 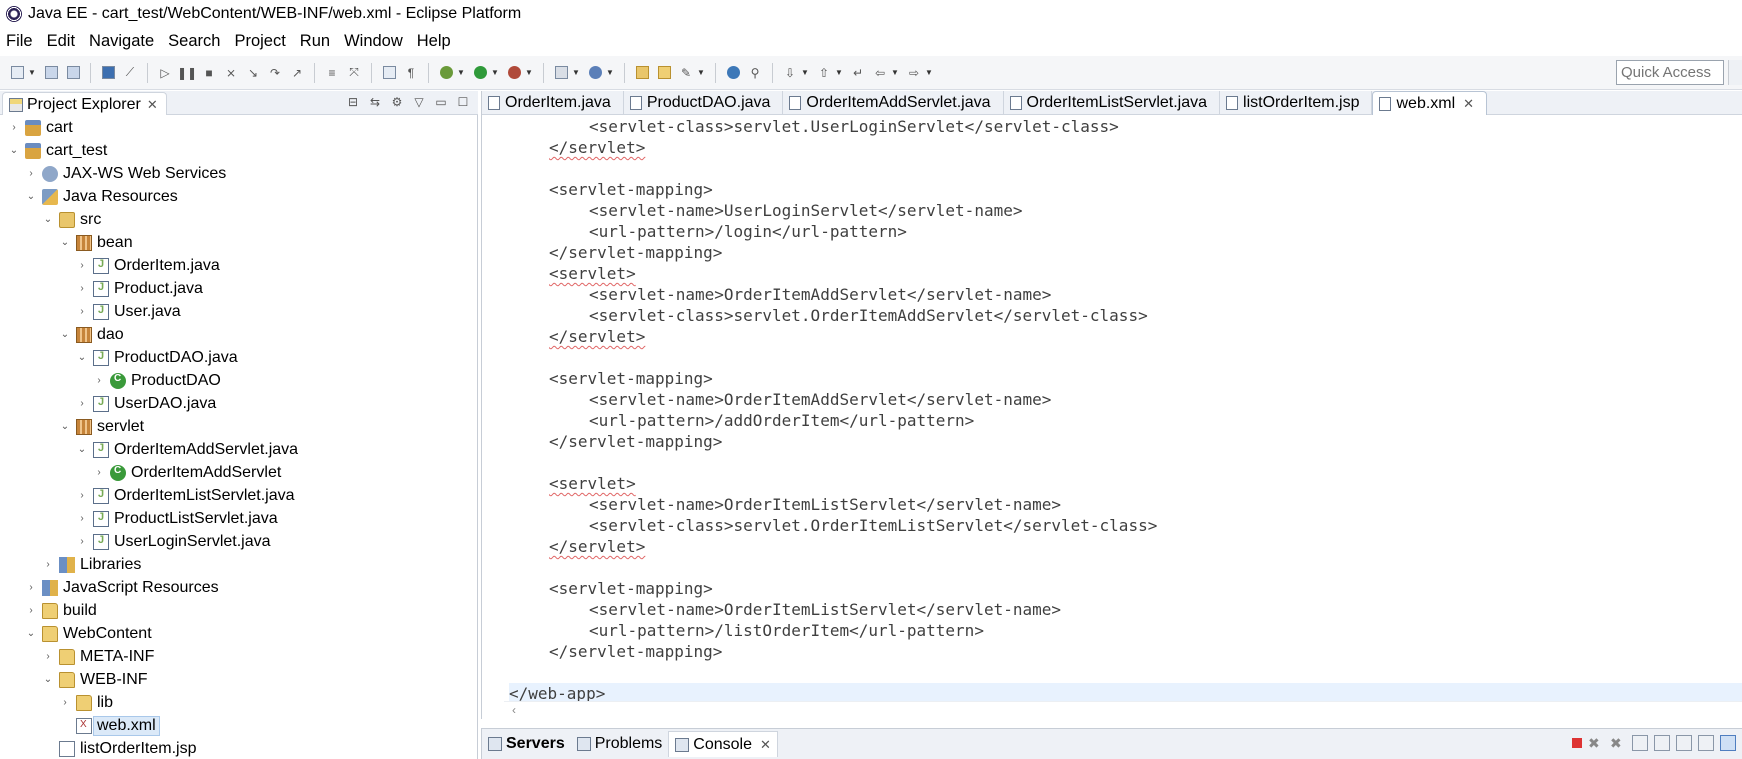 What do you see at coordinates (1618, 743) in the screenshot?
I see `remove-all-terminated-icon: ✖` at bounding box center [1618, 743].